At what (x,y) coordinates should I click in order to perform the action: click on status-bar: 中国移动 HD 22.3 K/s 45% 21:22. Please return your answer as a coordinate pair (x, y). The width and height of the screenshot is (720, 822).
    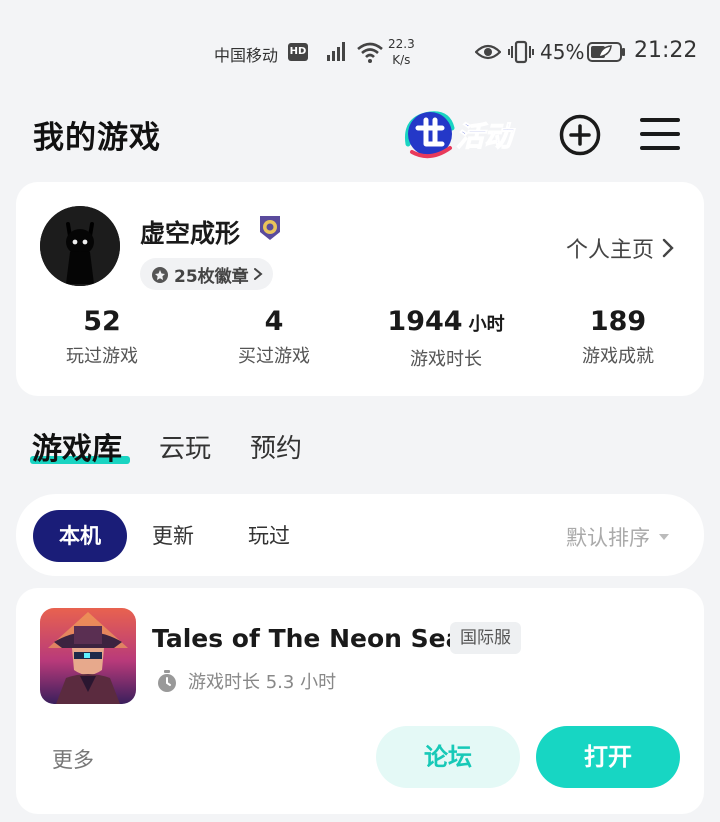
    Looking at the image, I should click on (360, 50).